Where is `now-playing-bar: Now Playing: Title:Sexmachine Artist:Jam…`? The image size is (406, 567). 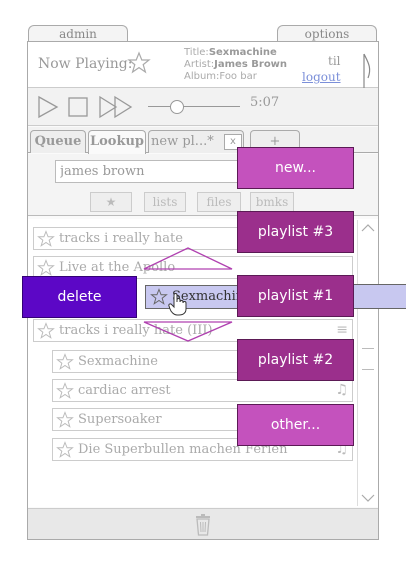 now-playing-bar: Now Playing: Title:Sexmachine Artist:Jam… is located at coordinates (203, 65).